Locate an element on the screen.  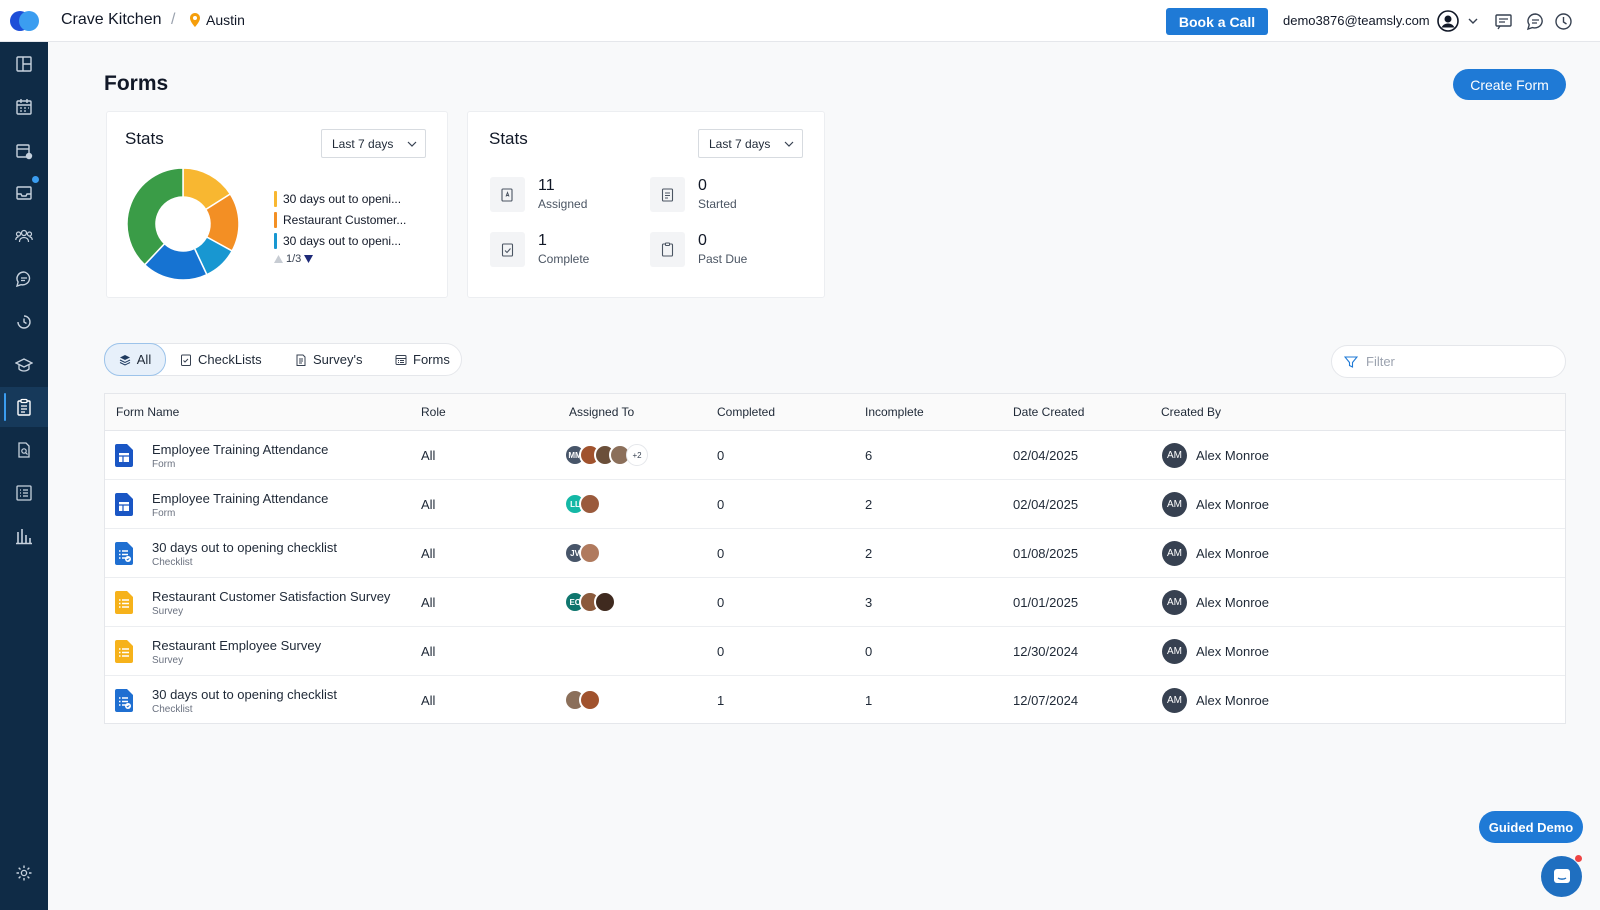
column-header-completed: Completed is located at coordinates (746, 412).